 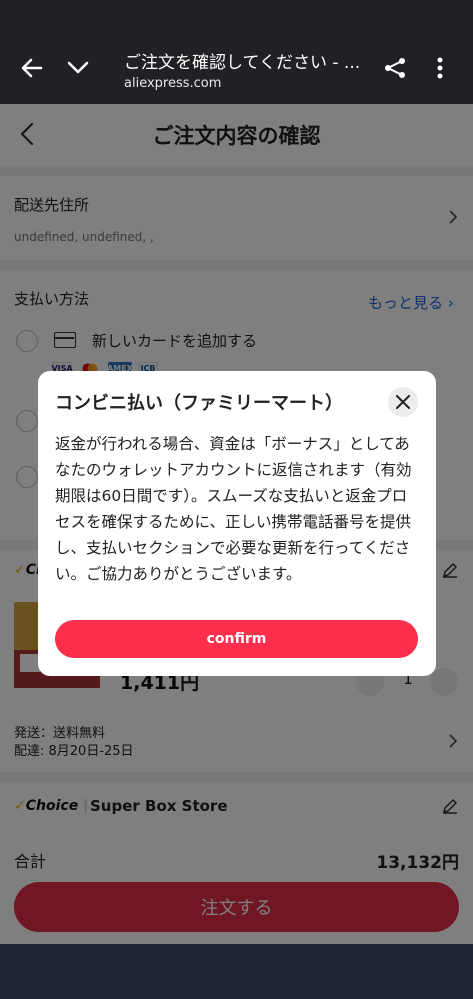 What do you see at coordinates (236, 639) in the screenshot?
I see `confirm-button: confirm` at bounding box center [236, 639].